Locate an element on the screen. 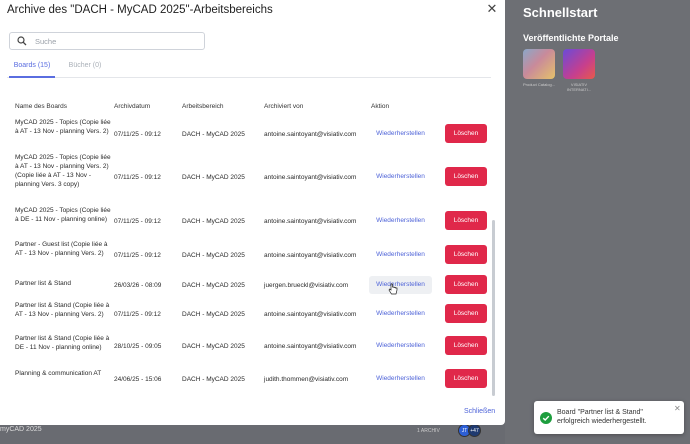 The image size is (690, 444). tab-buecher: Bücher (0) is located at coordinates (85, 70).